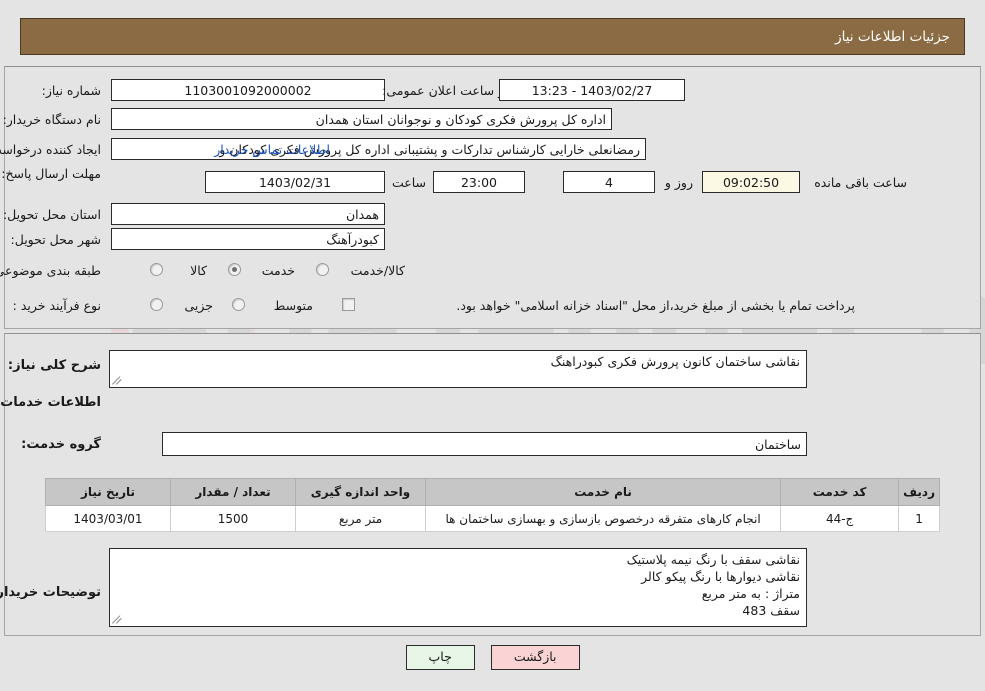 This screenshot has width=985, height=691. What do you see at coordinates (603, 492) in the screenshot?
I see `th-name: نام خدمت` at bounding box center [603, 492].